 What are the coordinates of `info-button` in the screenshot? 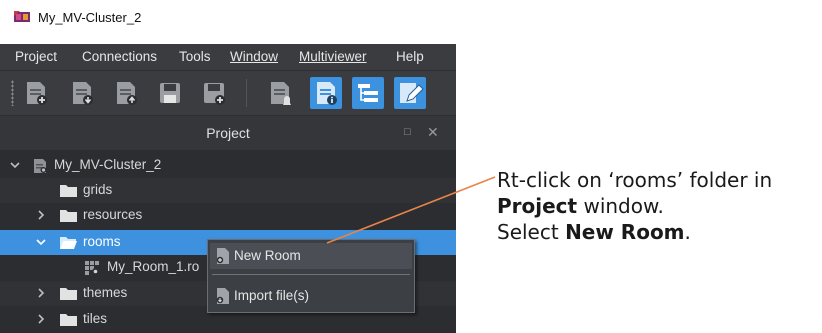 It's located at (326, 93).